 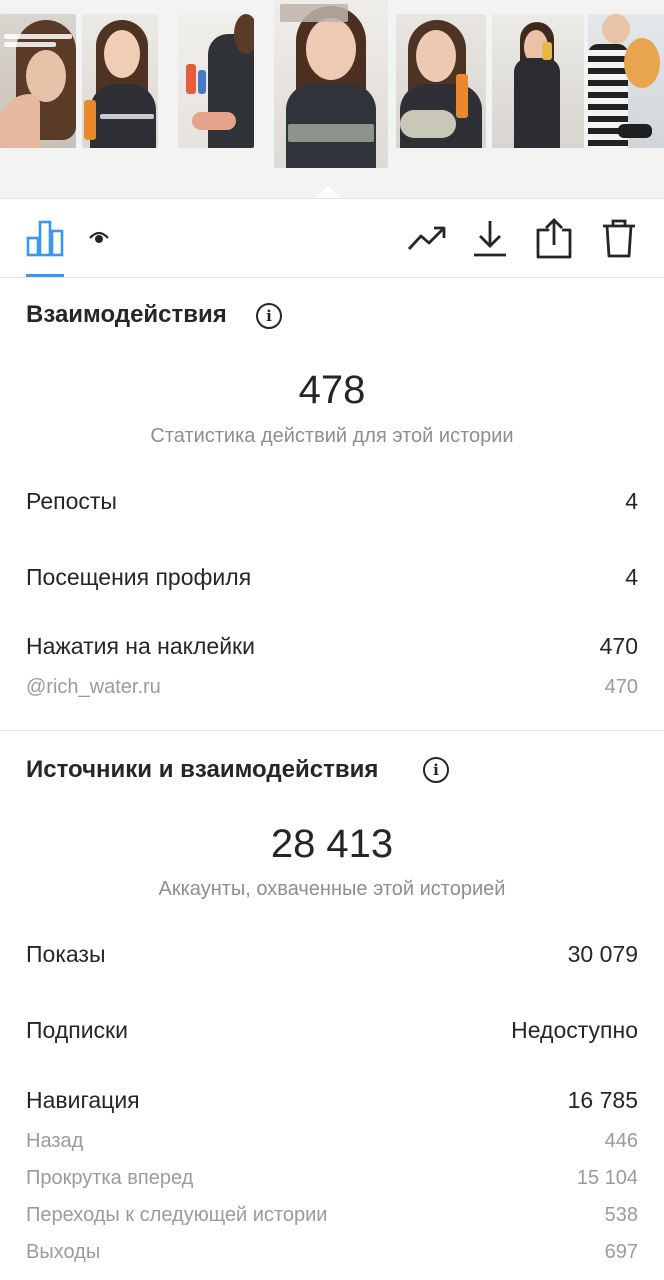 What do you see at coordinates (574, 1030) in the screenshot?
I see `stat-value: Недоступно` at bounding box center [574, 1030].